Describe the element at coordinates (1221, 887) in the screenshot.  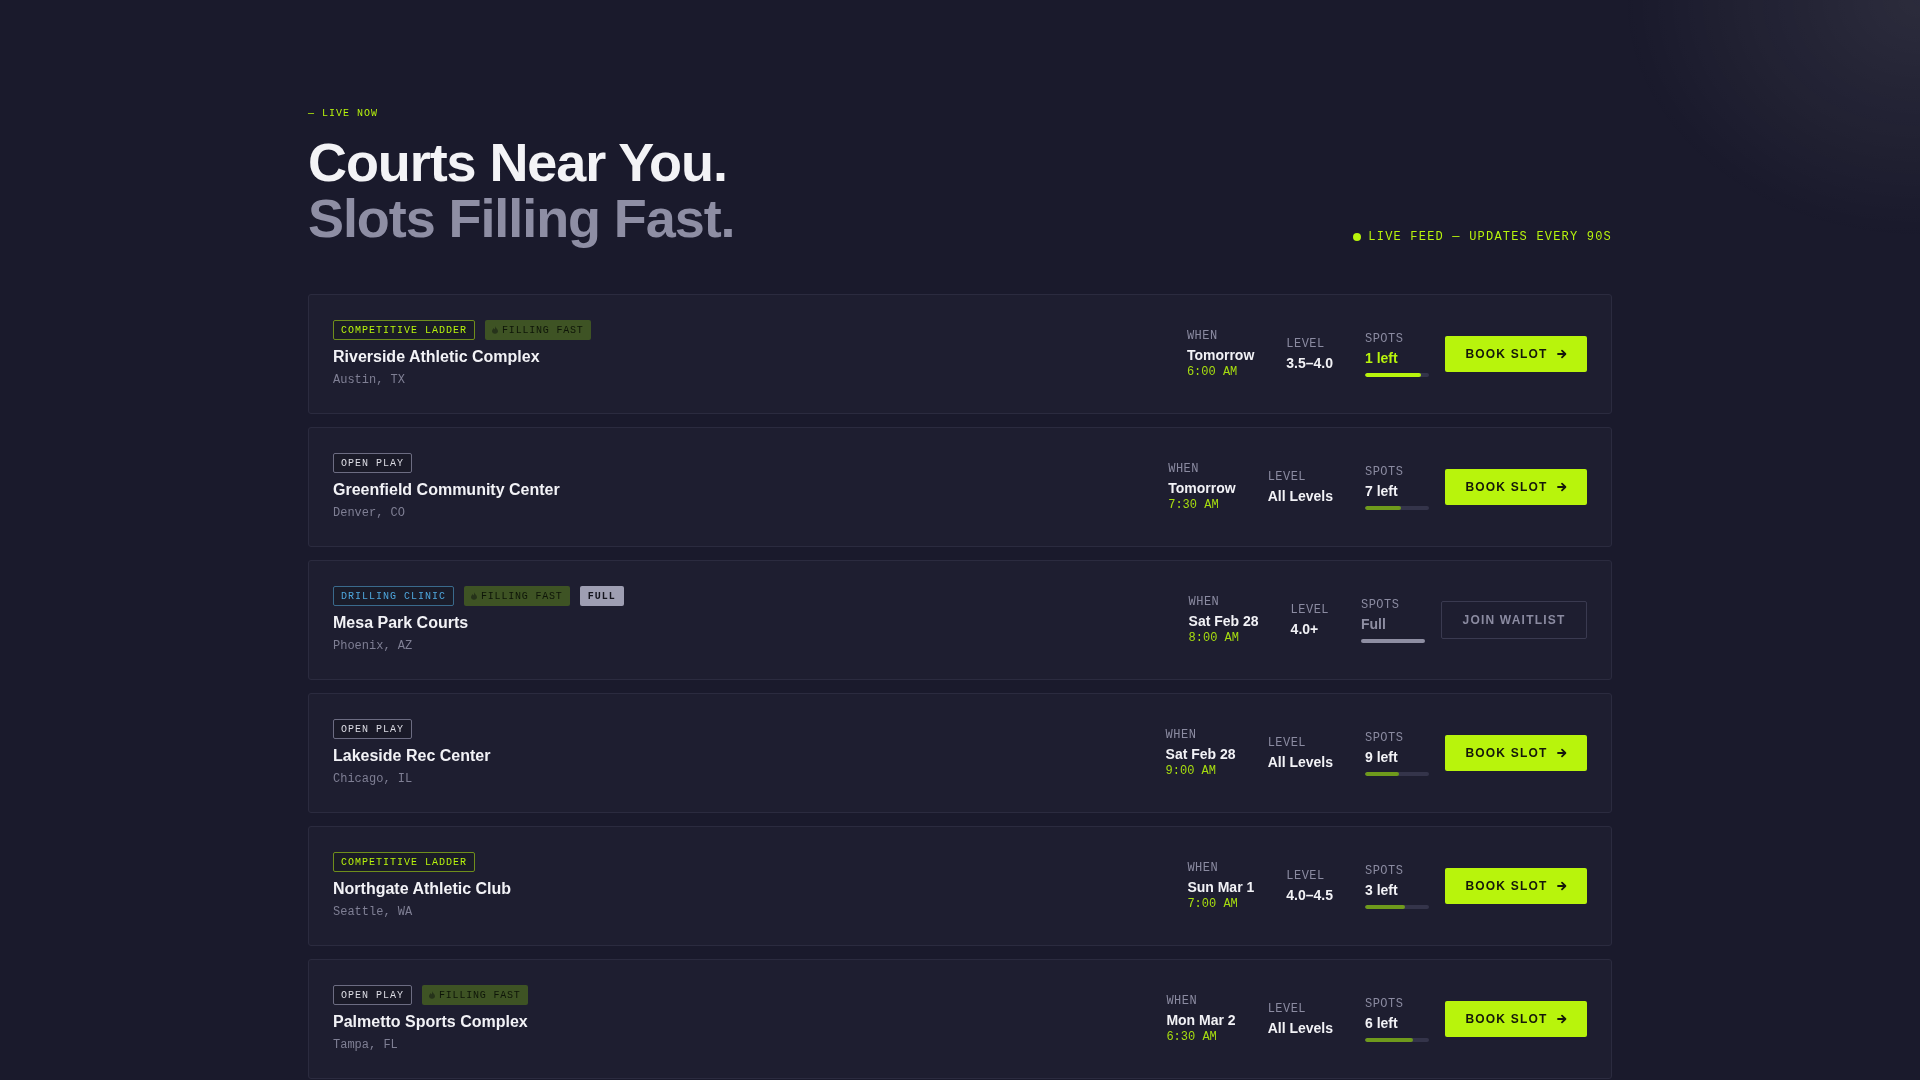
I see `when-day: Sun Mar 1` at that location.